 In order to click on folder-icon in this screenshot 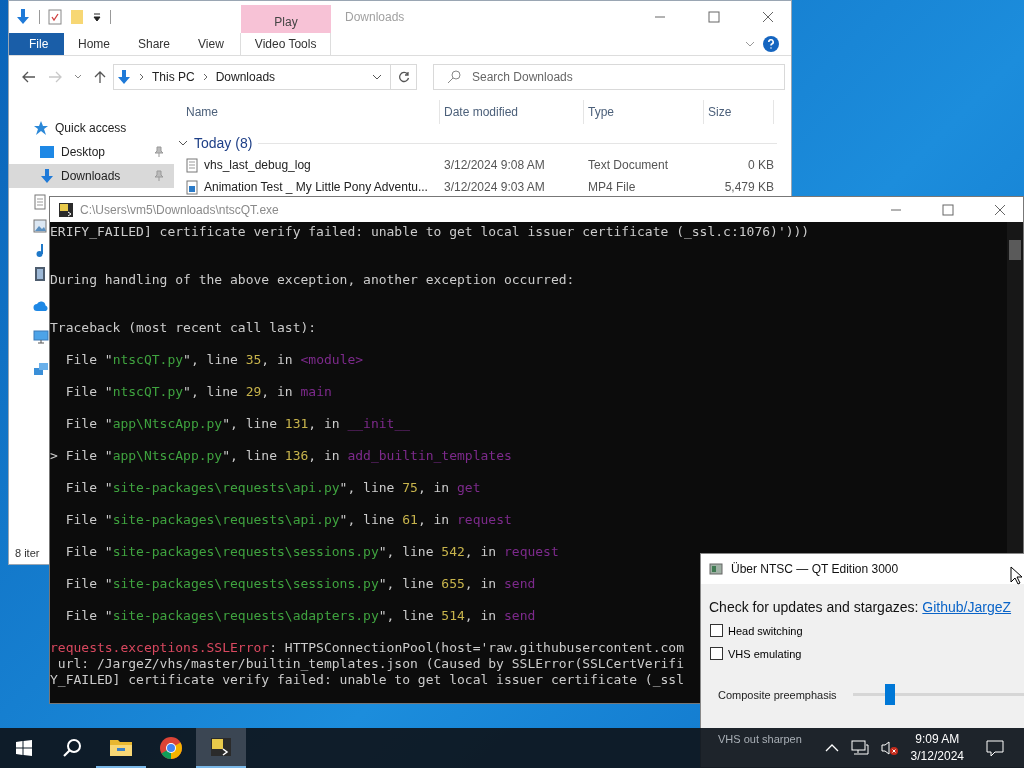, I will do `click(121, 747)`.